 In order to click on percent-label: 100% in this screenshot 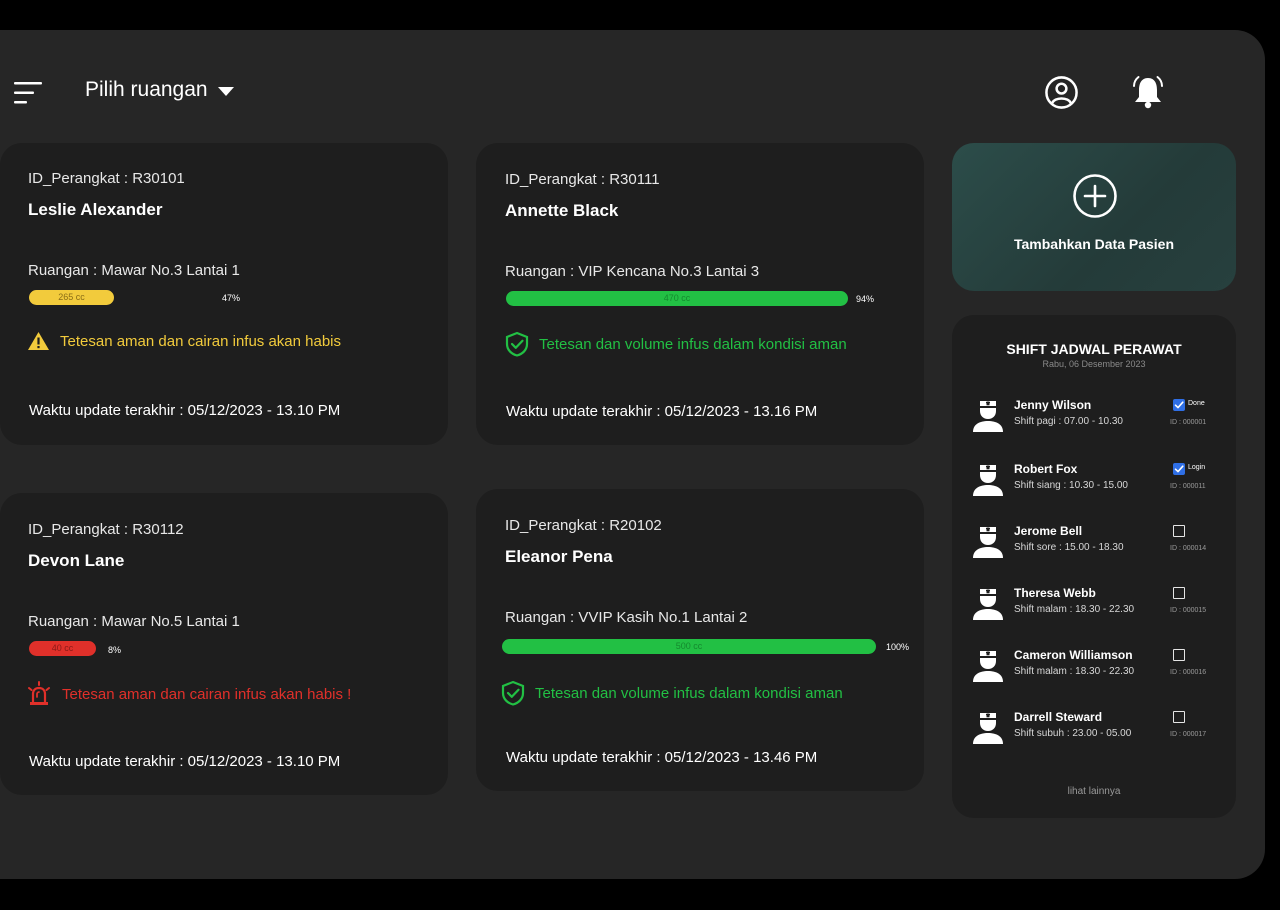, I will do `click(898, 647)`.